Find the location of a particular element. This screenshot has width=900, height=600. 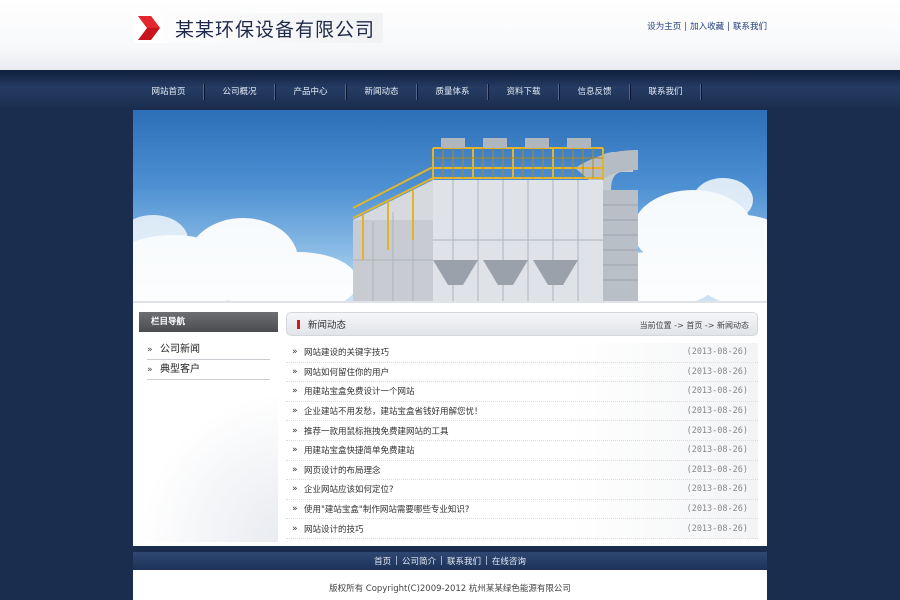

set-homepage-link: 设为主页 is located at coordinates (664, 27).